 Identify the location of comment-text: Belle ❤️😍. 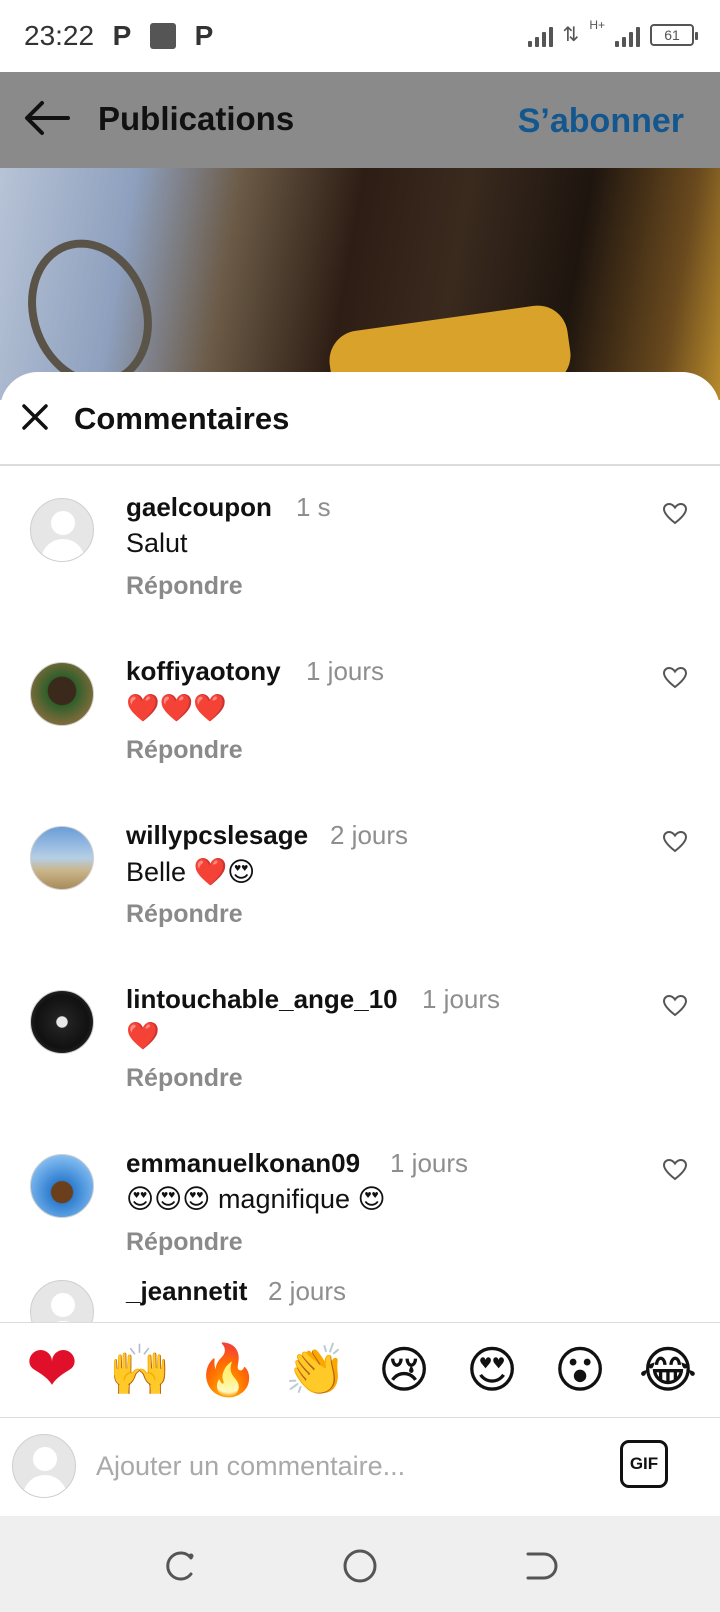
(191, 872).